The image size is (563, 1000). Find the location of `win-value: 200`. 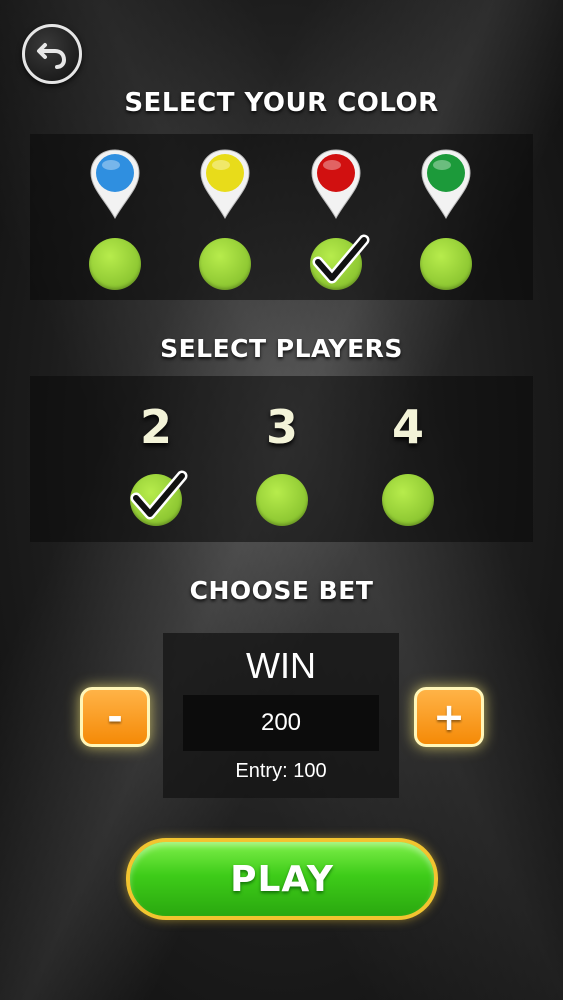

win-value: 200 is located at coordinates (281, 722).